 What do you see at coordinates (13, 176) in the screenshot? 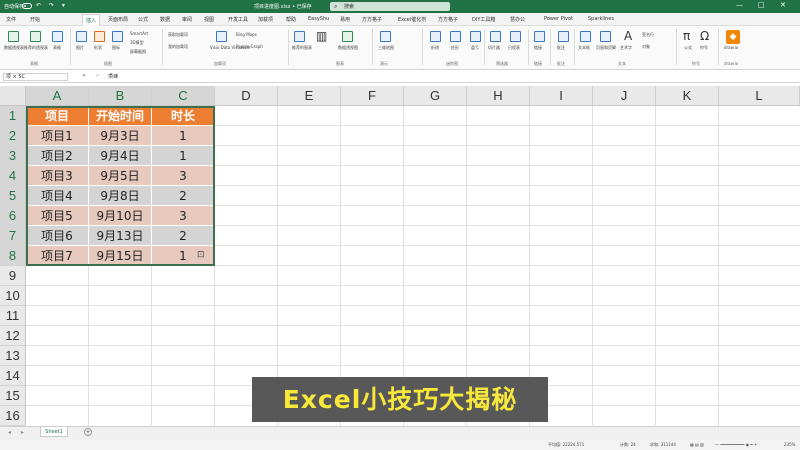
I see `row-header-4: 4` at bounding box center [13, 176].